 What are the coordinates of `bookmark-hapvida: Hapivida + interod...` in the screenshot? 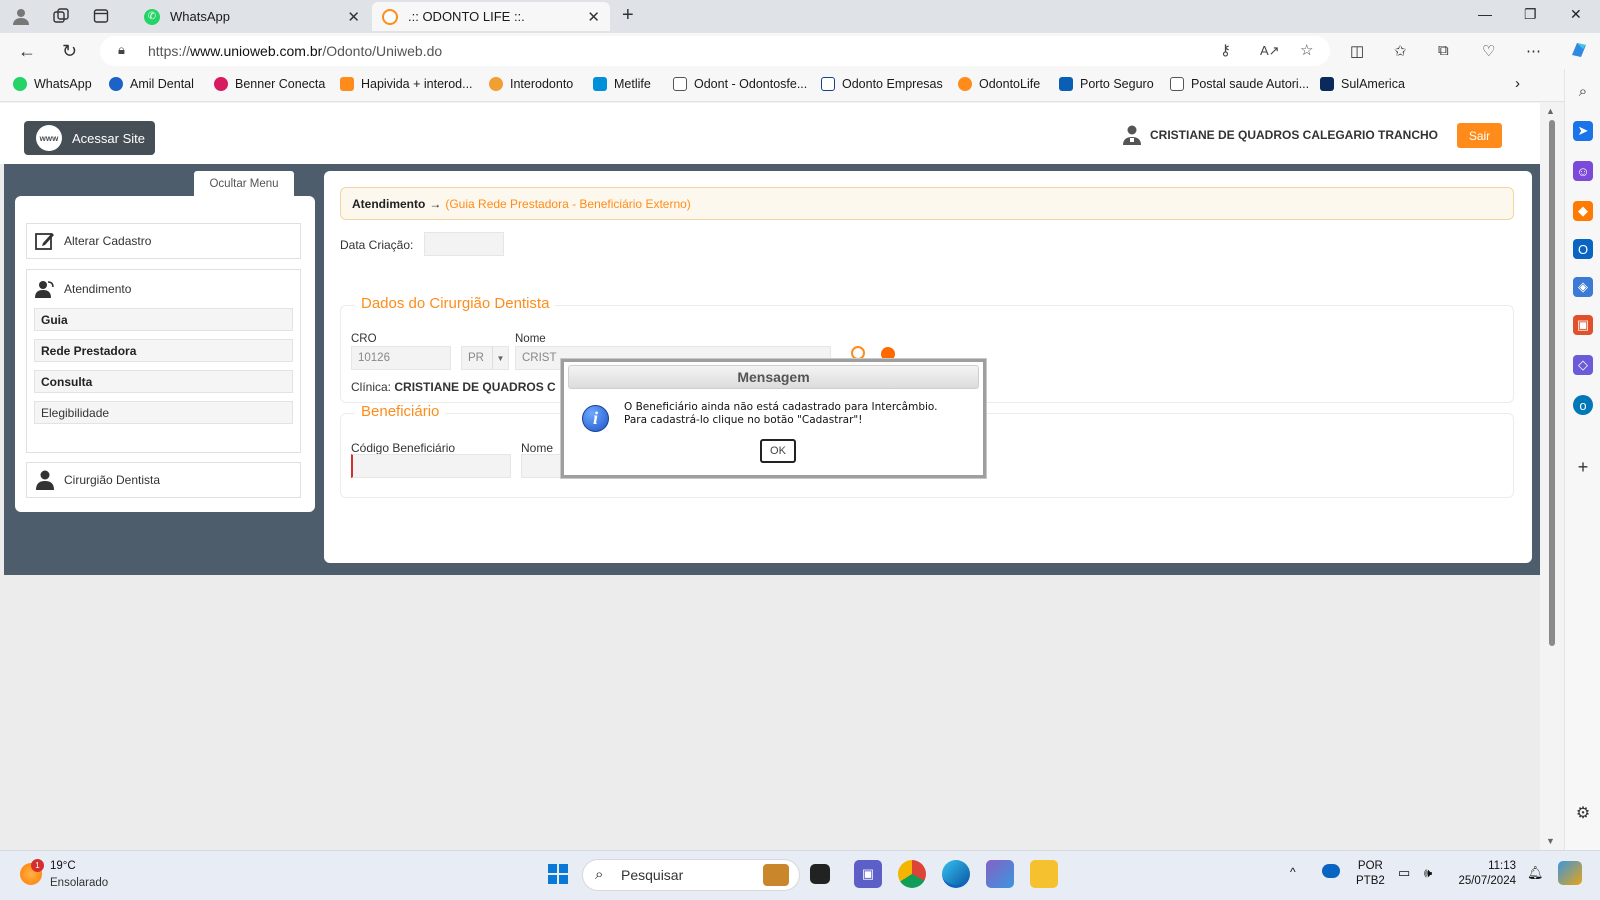 It's located at (406, 84).